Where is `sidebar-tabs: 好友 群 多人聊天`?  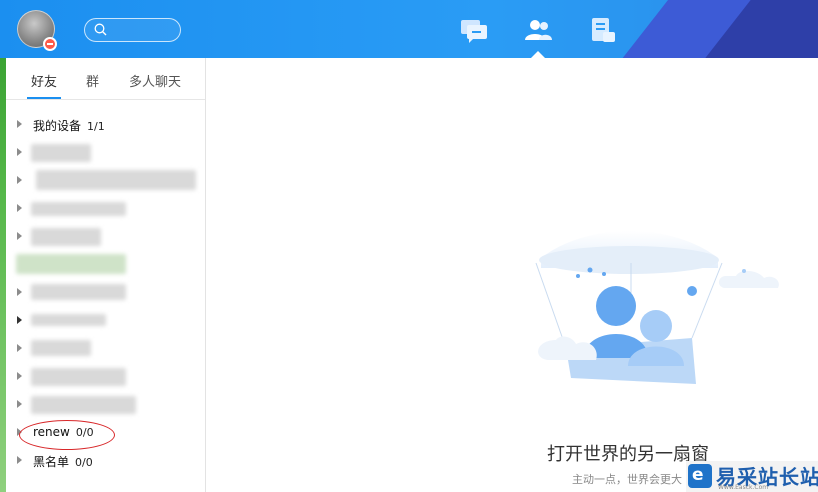
sidebar-tabs: 好友 群 多人聊天 is located at coordinates (105, 79).